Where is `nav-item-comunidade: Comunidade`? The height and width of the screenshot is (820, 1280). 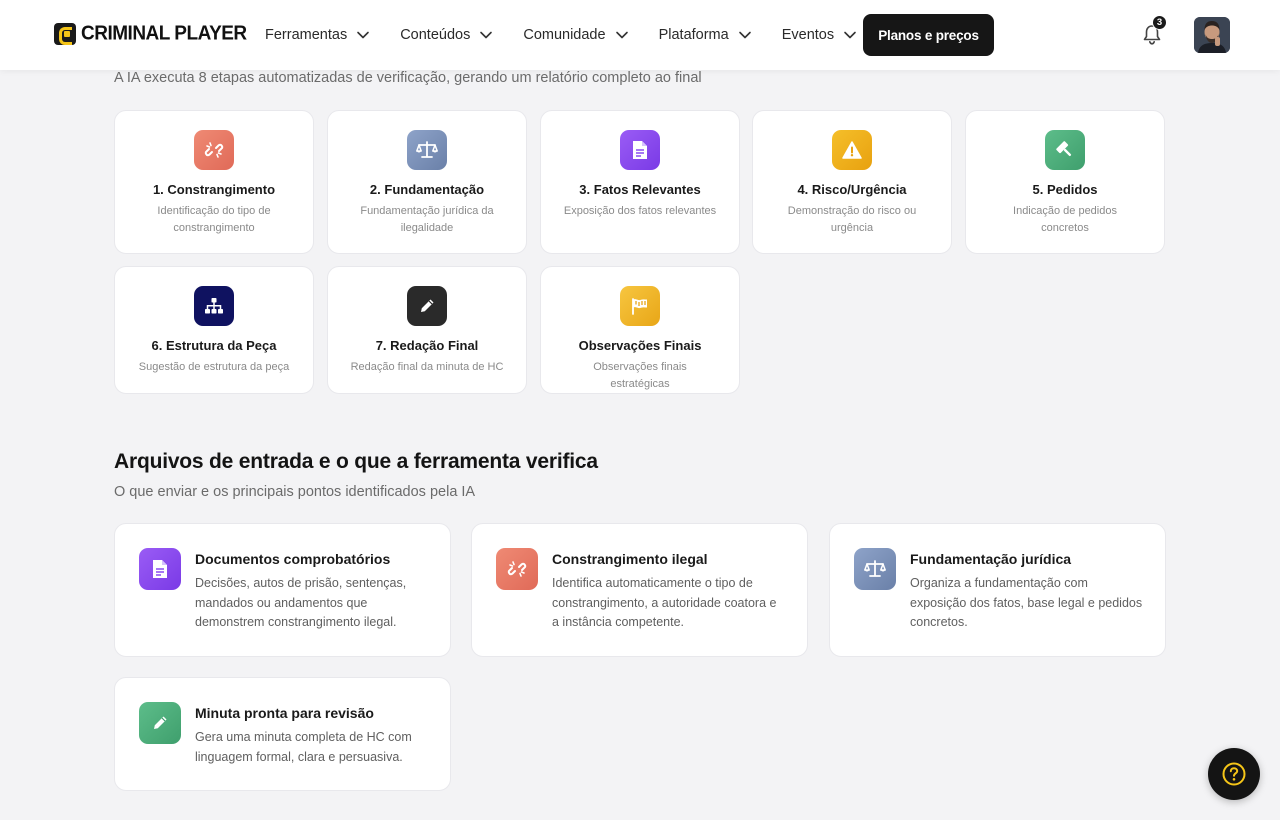 nav-item-comunidade: Comunidade is located at coordinates (575, 35).